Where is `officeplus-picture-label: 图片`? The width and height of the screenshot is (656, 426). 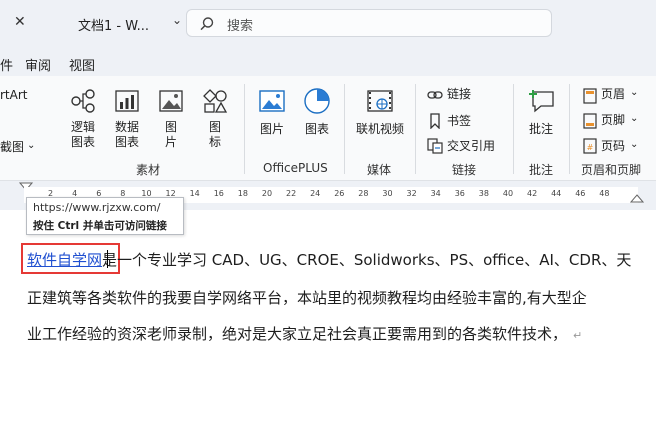 officeplus-picture-label: 图片 is located at coordinates (272, 129).